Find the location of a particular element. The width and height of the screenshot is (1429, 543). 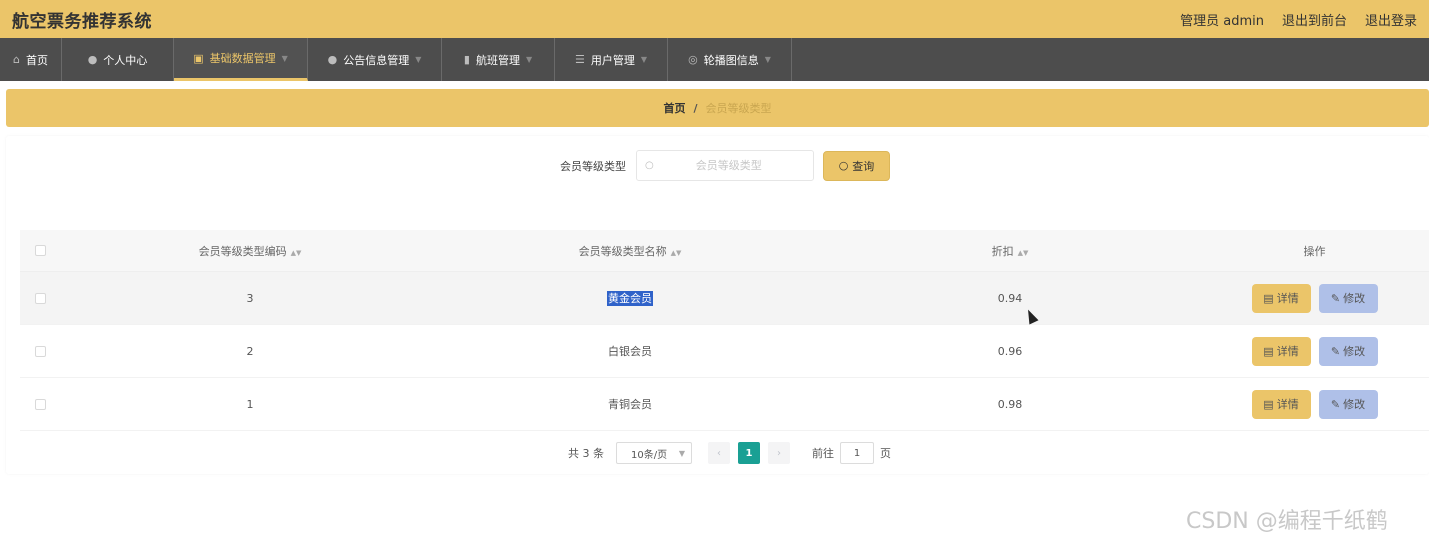

watermark: CSDN @编程千纸鹤 is located at coordinates (1287, 521).